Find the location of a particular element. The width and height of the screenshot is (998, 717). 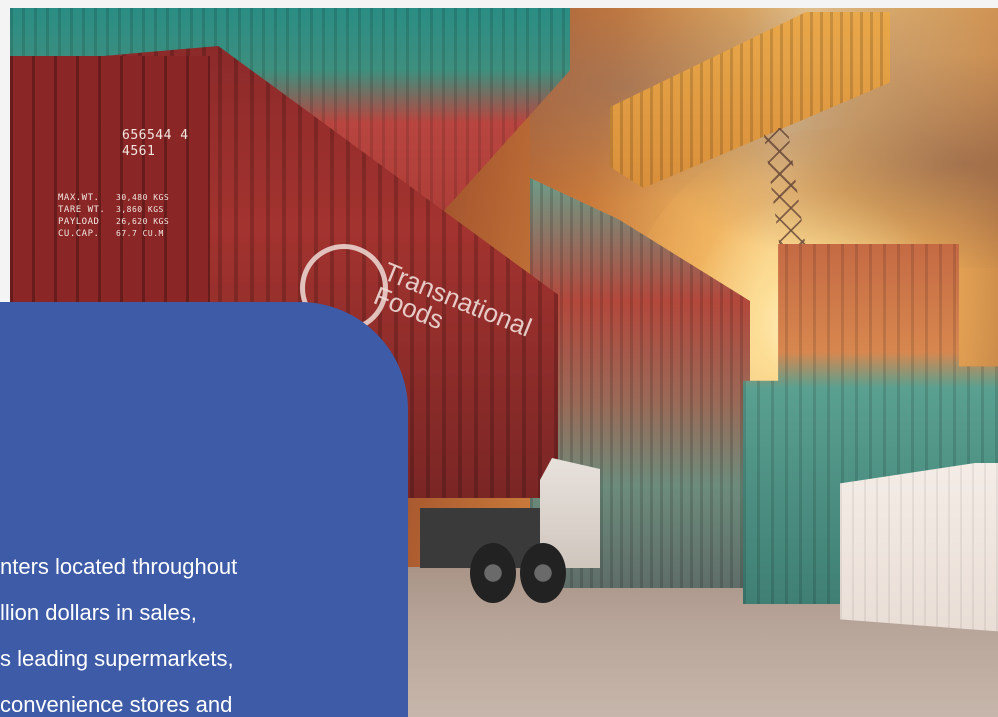

card-text-line: nters located throughout is located at coordinates (119, 566).